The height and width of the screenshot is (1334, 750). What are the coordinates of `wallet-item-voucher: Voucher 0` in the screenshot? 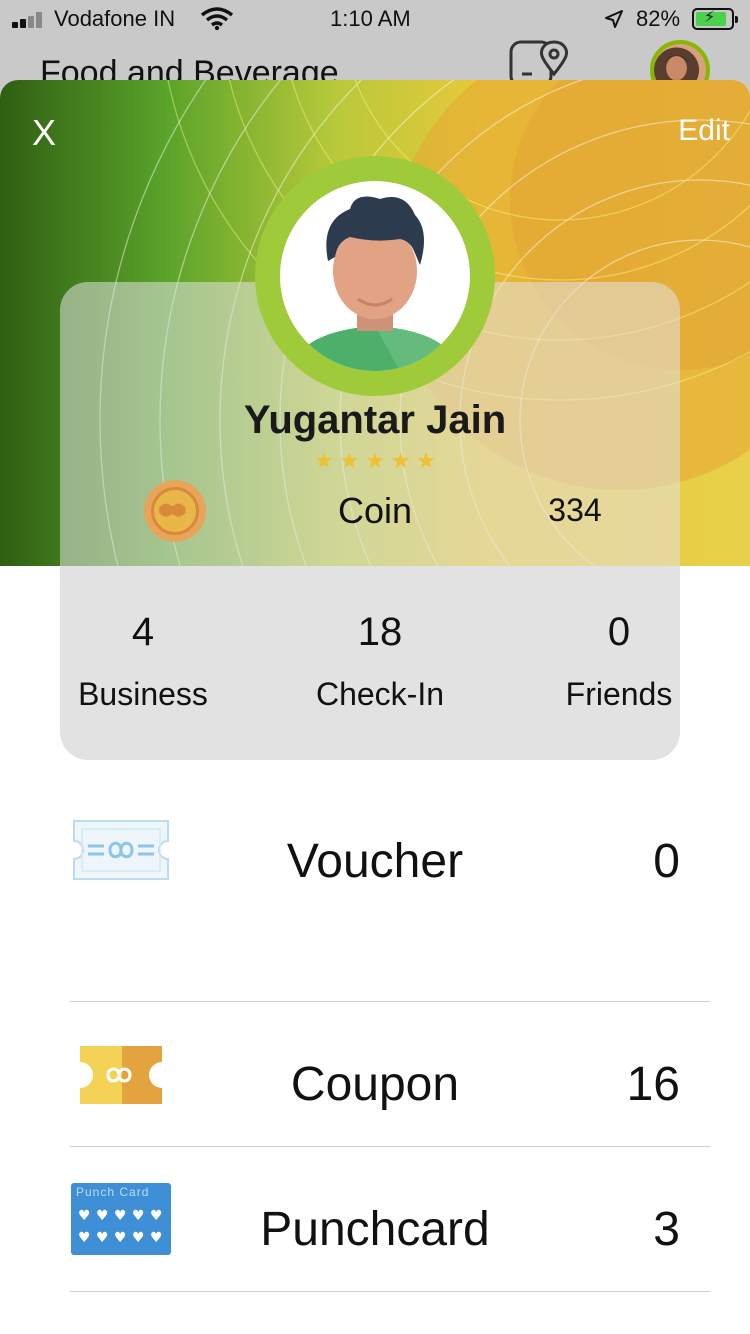 It's located at (375, 862).